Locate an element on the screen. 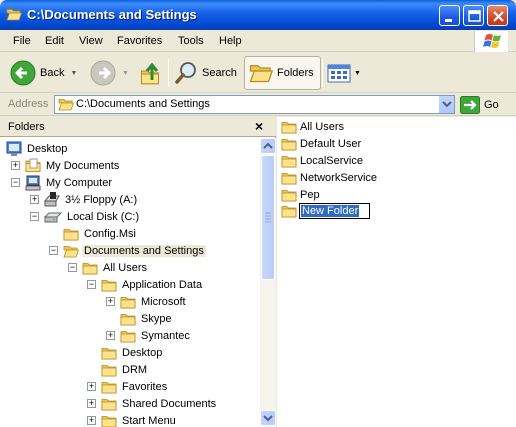 This screenshot has height=427, width=516. views-dropdown-icon: ▼ is located at coordinates (357, 73).